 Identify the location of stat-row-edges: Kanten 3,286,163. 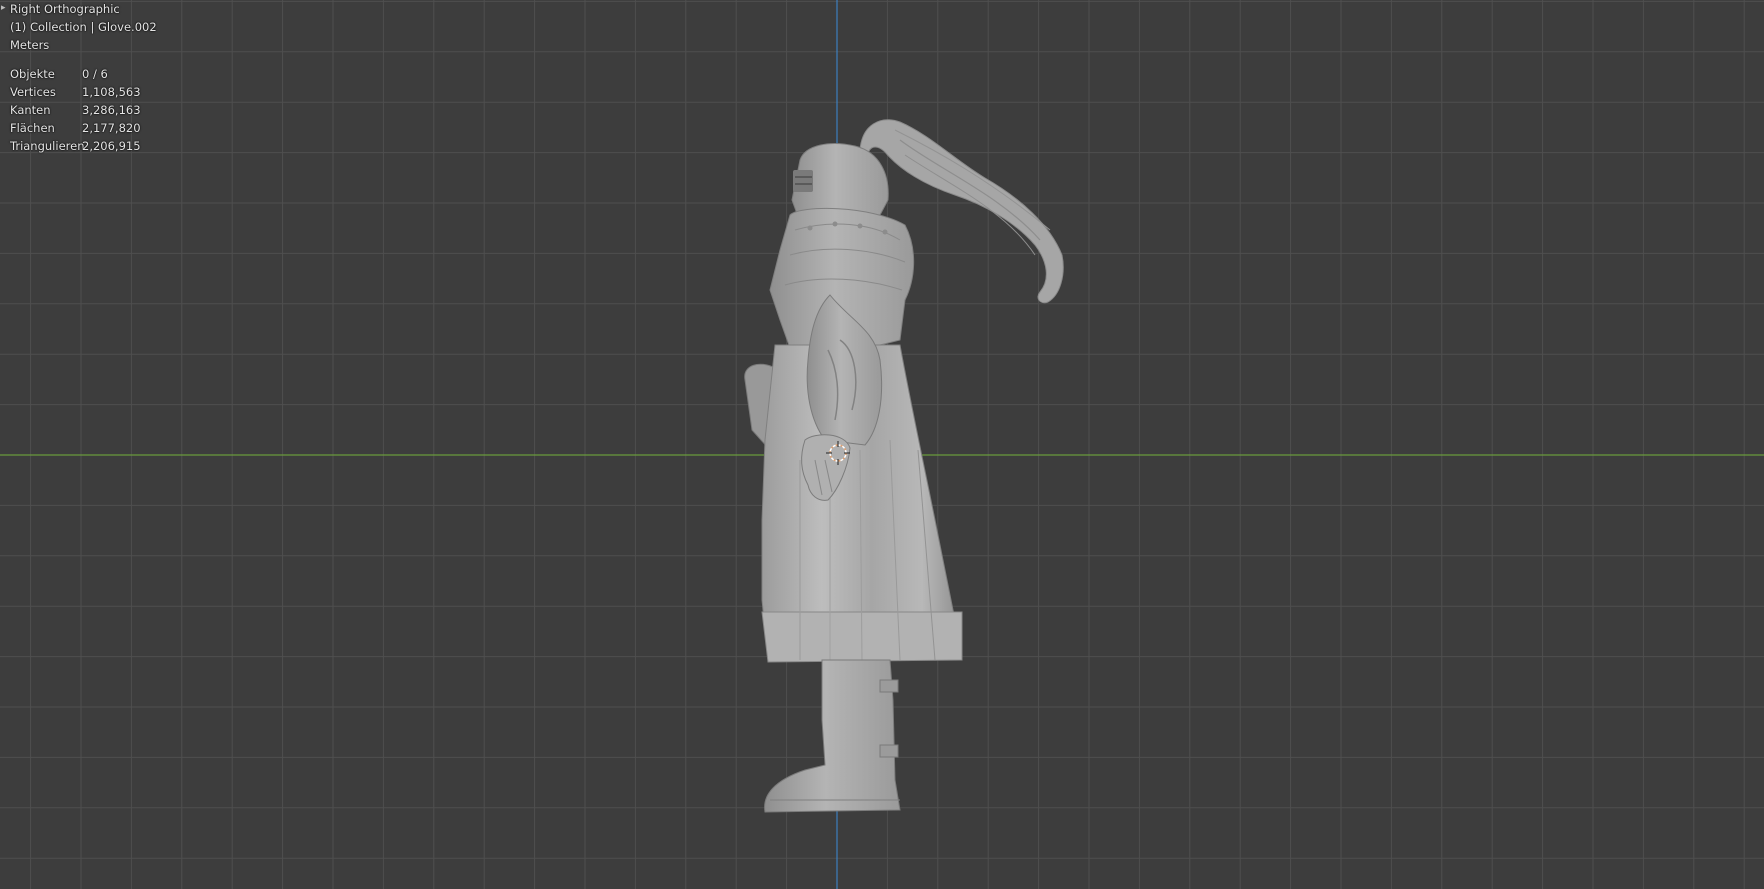
(83, 110).